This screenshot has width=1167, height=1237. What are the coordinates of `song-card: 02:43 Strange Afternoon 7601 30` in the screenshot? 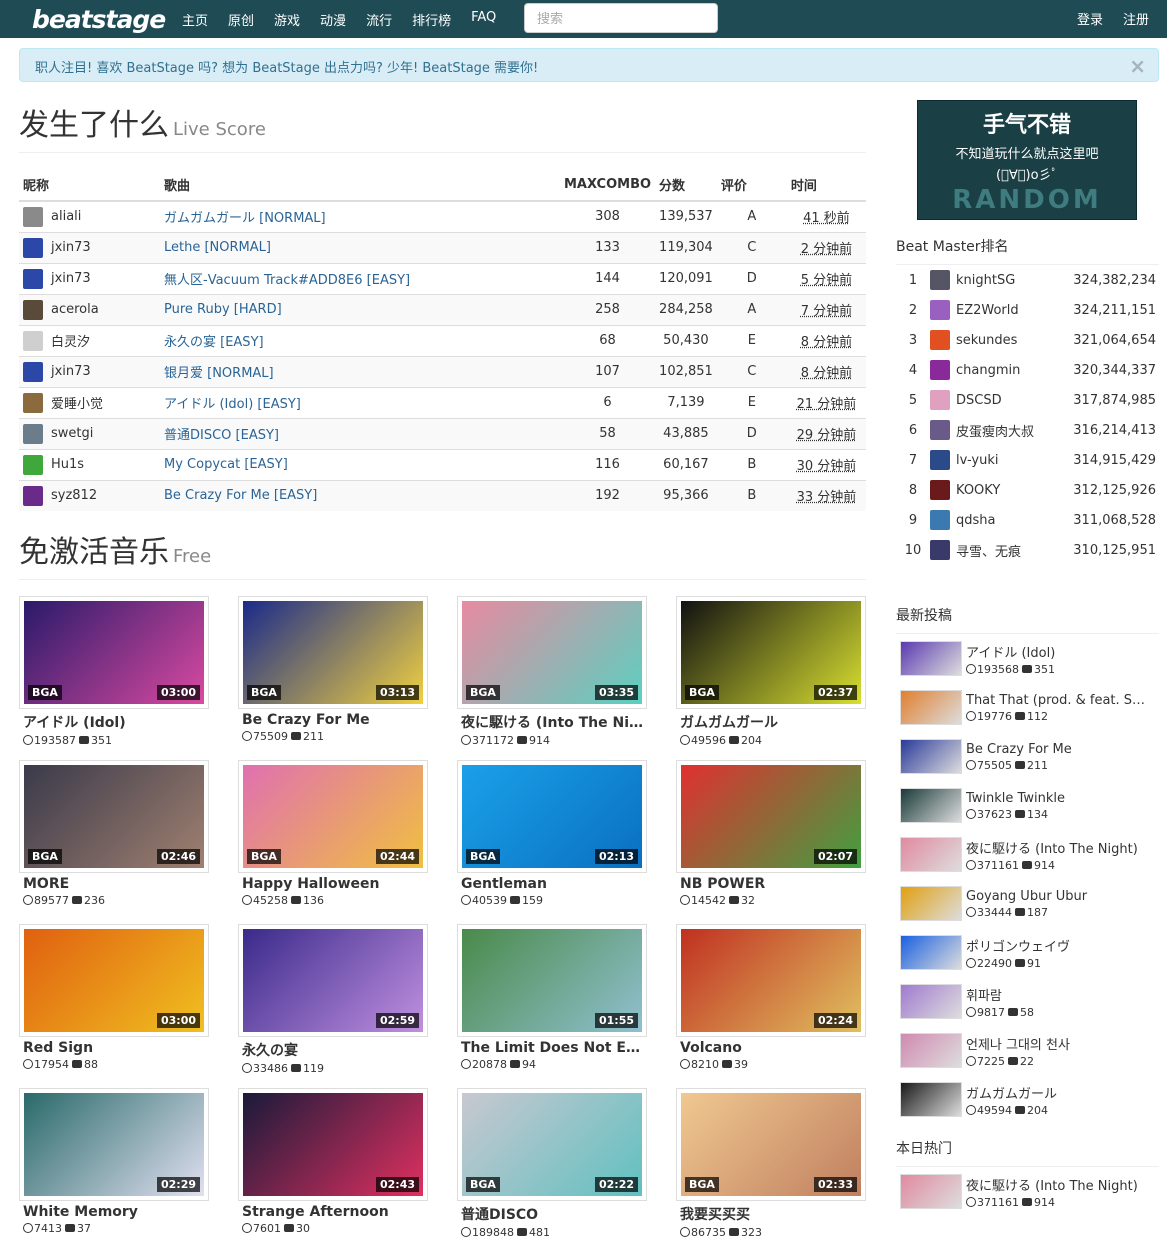 It's located at (333, 1162).